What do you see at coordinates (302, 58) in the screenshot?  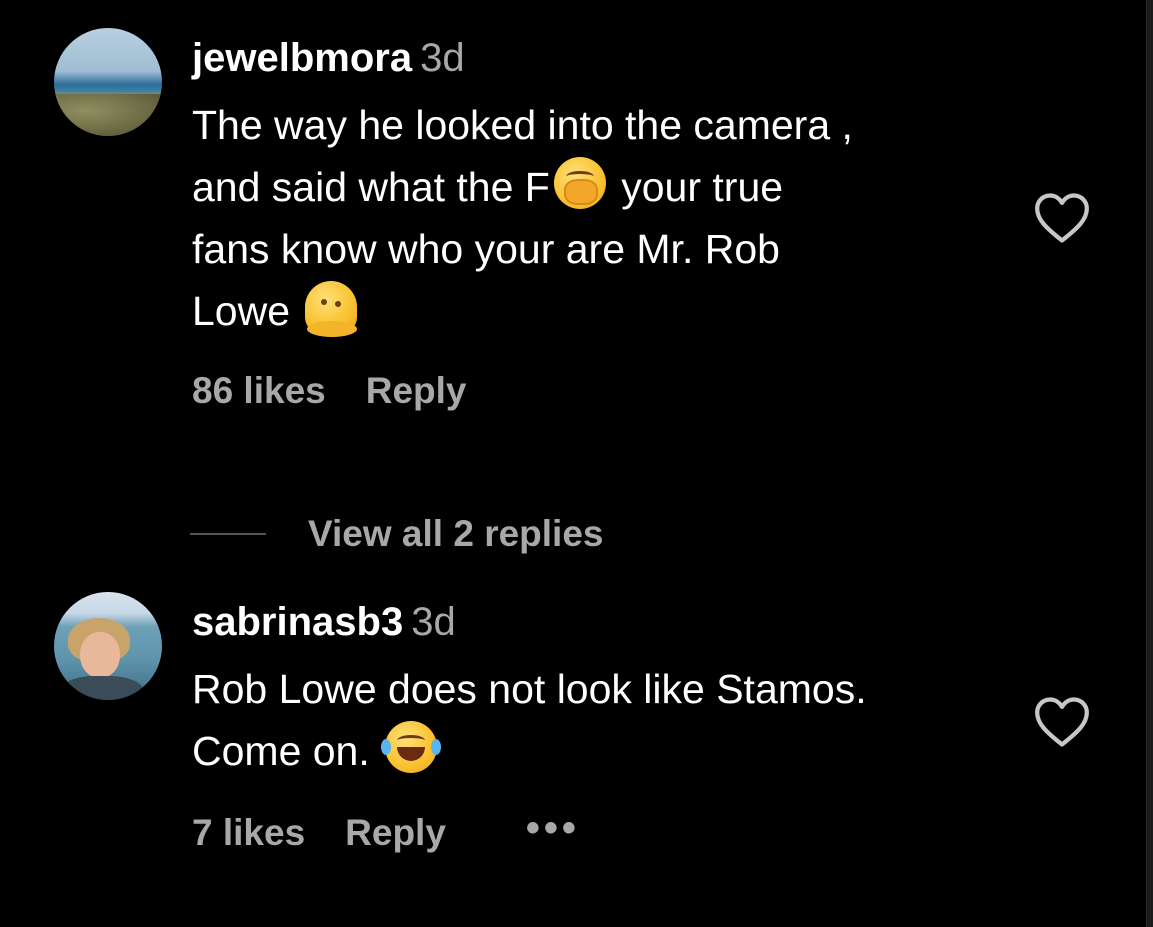 I see `username: jewelbmora` at bounding box center [302, 58].